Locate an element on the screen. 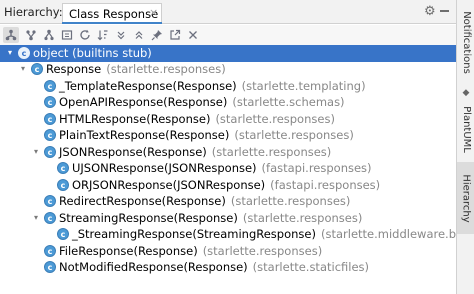 This screenshot has height=294, width=474. package-name: (starlette.middleware.base) is located at coordinates (397, 234).